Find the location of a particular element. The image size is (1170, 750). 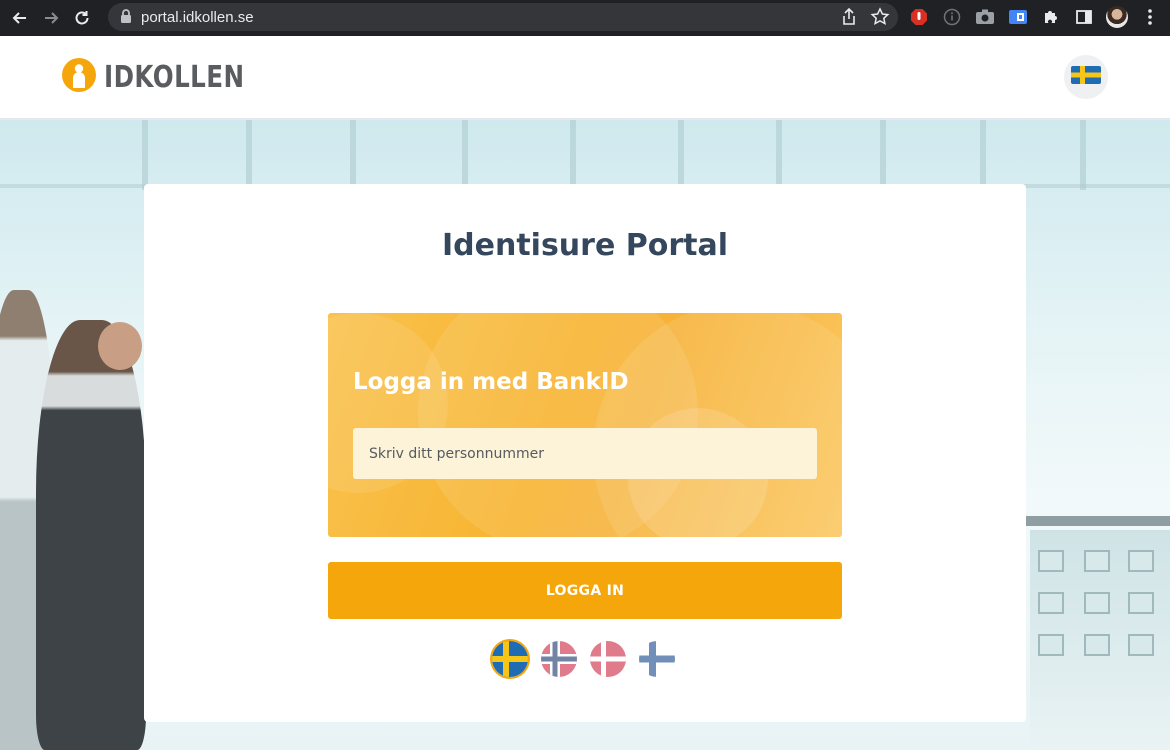

url-text: portal.idkollen.se is located at coordinates (197, 17).